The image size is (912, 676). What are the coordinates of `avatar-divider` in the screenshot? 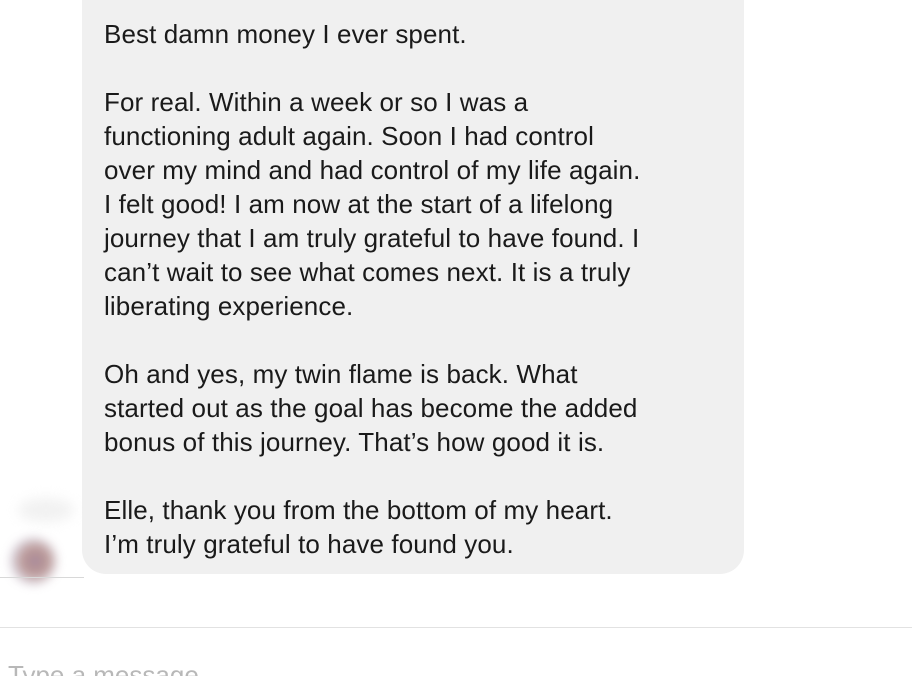 It's located at (42, 577).